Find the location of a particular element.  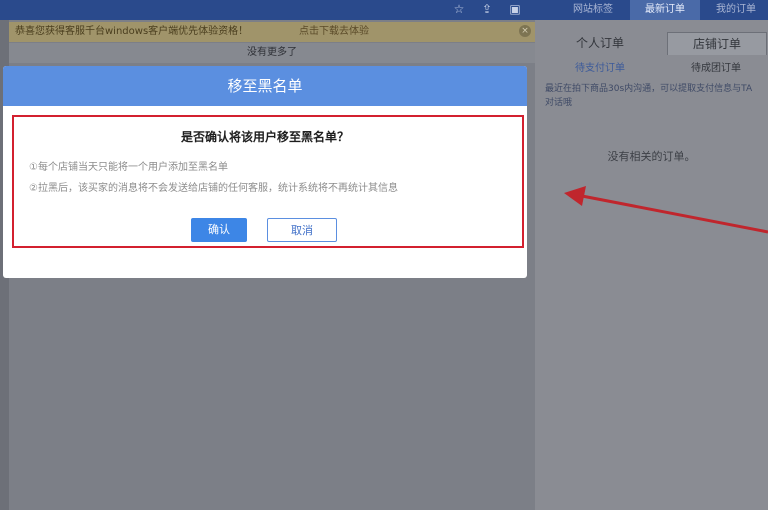

annotation-arrow-icon is located at coordinates (666, 210).